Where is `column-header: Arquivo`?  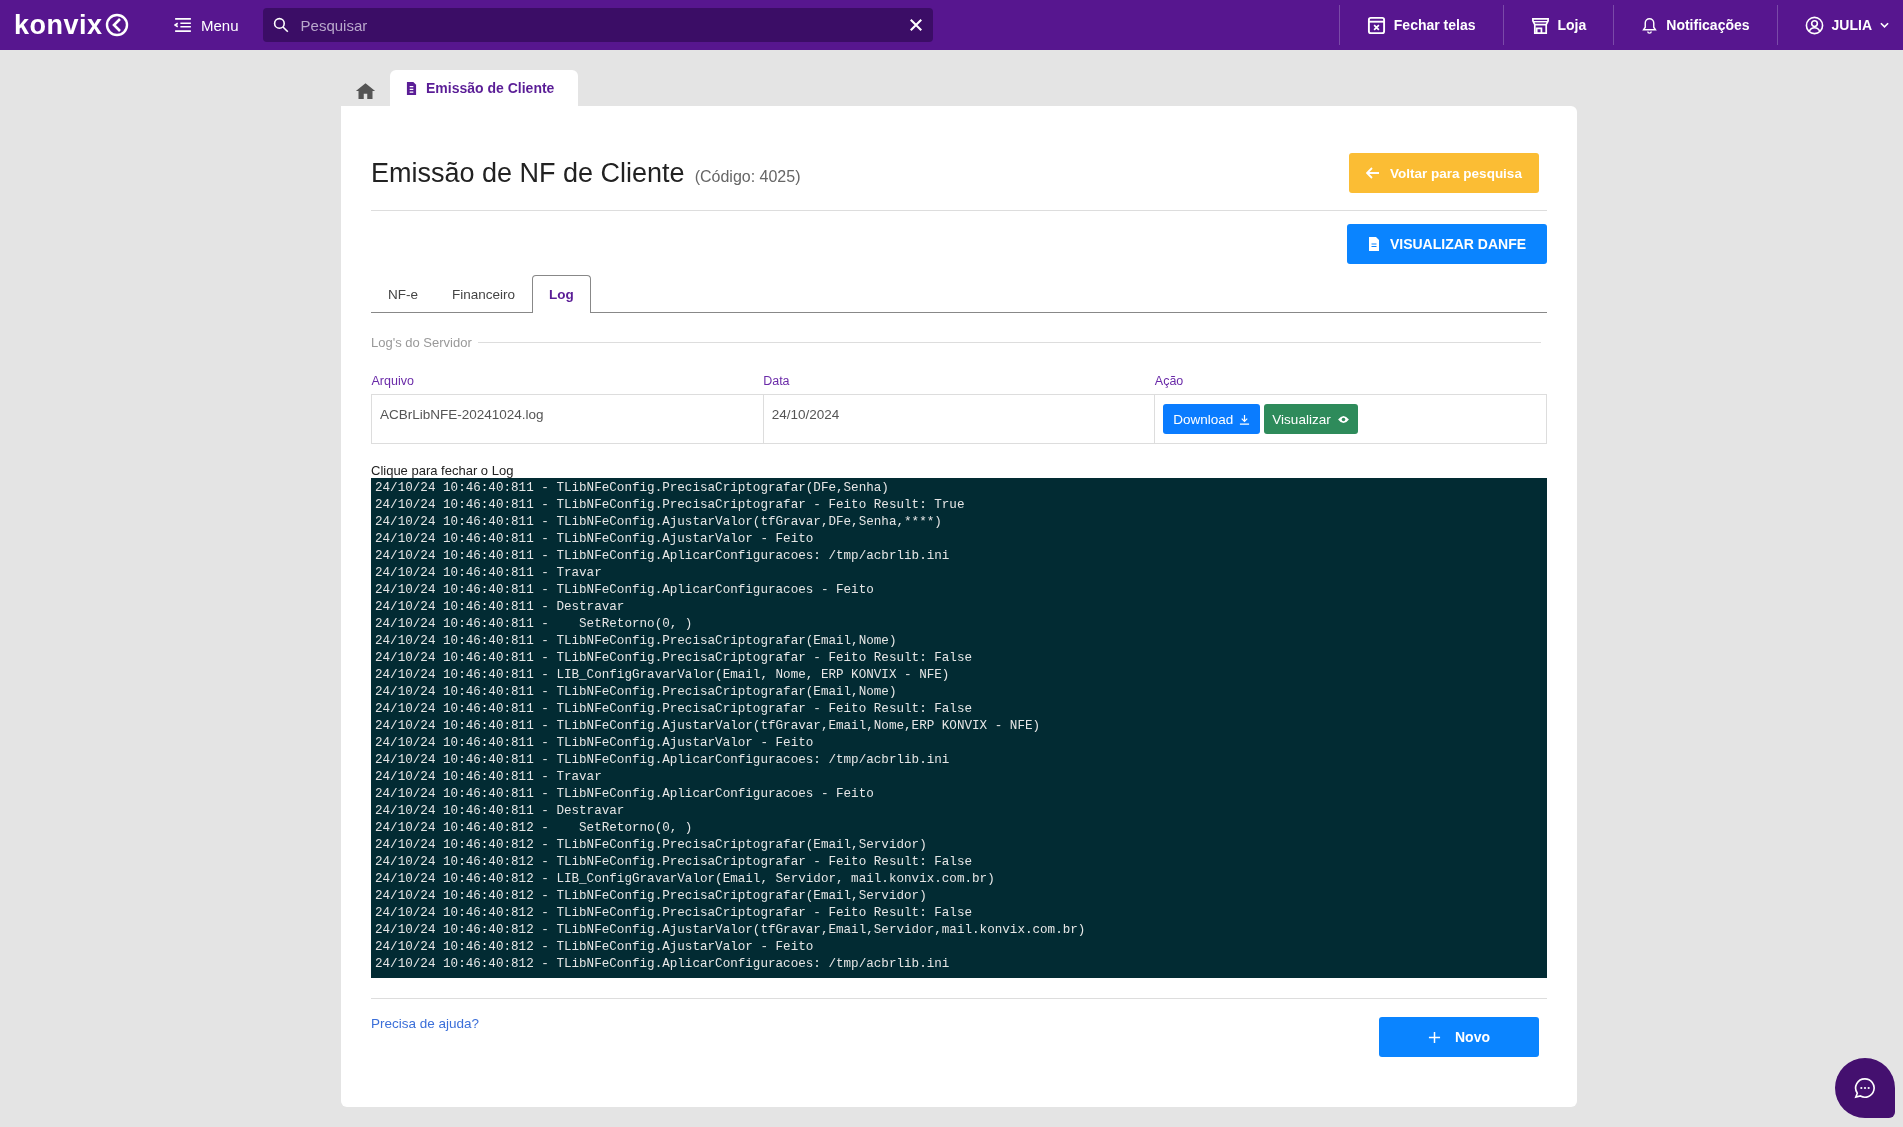 column-header: Arquivo is located at coordinates (567, 384).